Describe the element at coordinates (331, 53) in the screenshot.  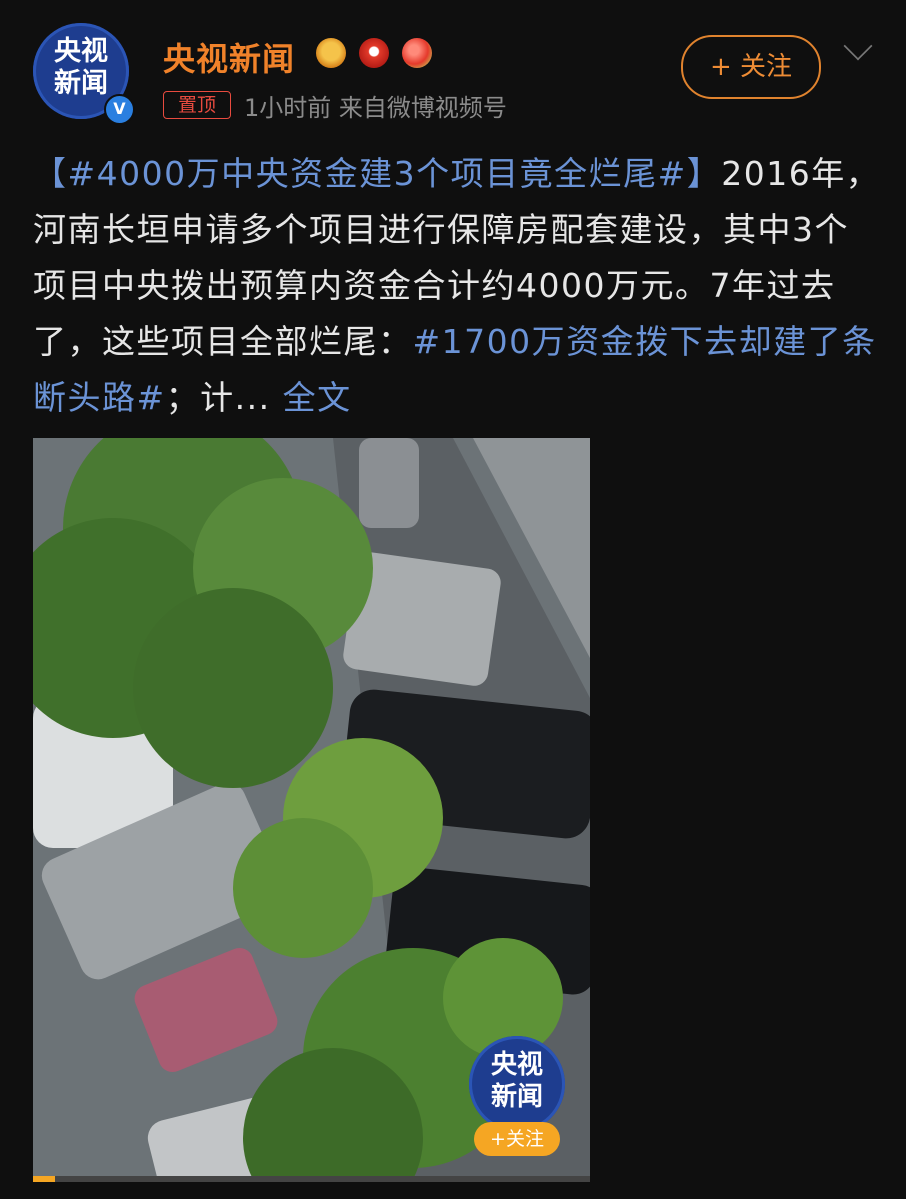
I see `medal-icon` at that location.